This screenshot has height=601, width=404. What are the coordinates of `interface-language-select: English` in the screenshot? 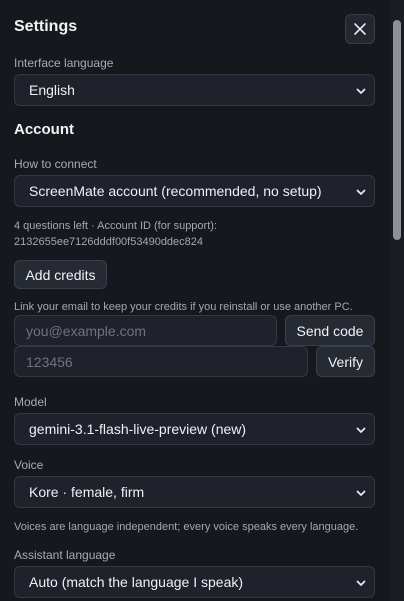 It's located at (194, 90).